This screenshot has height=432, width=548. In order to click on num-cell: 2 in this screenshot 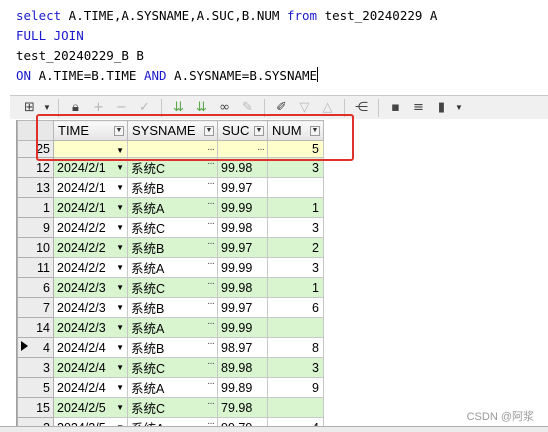, I will do `click(295, 247)`.